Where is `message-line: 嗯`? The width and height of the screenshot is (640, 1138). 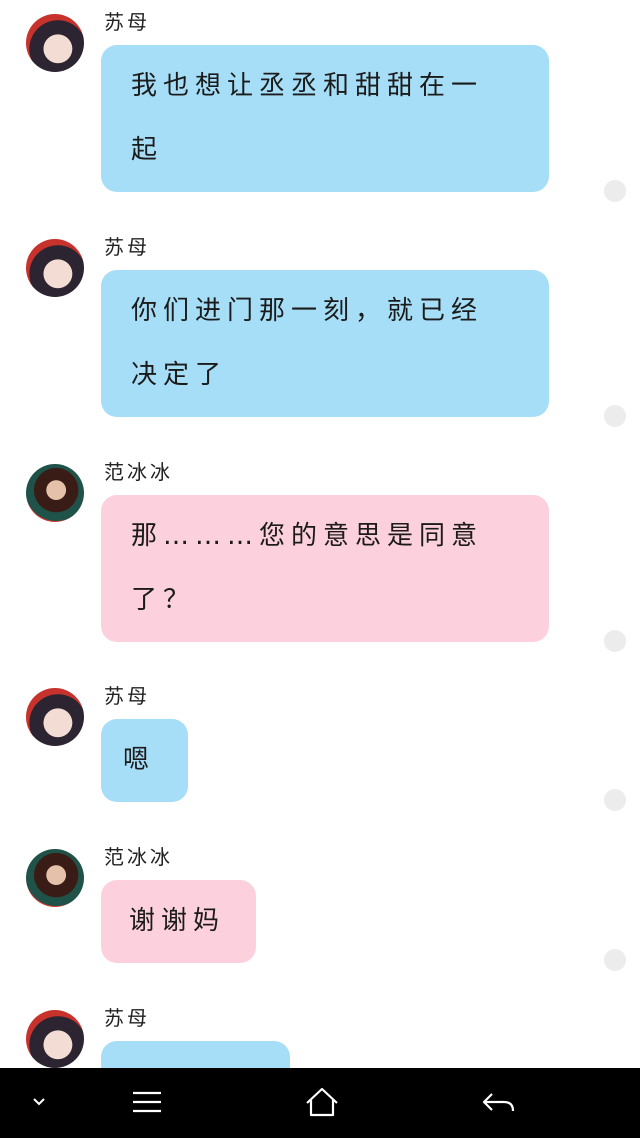
message-line: 嗯 is located at coordinates (139, 760).